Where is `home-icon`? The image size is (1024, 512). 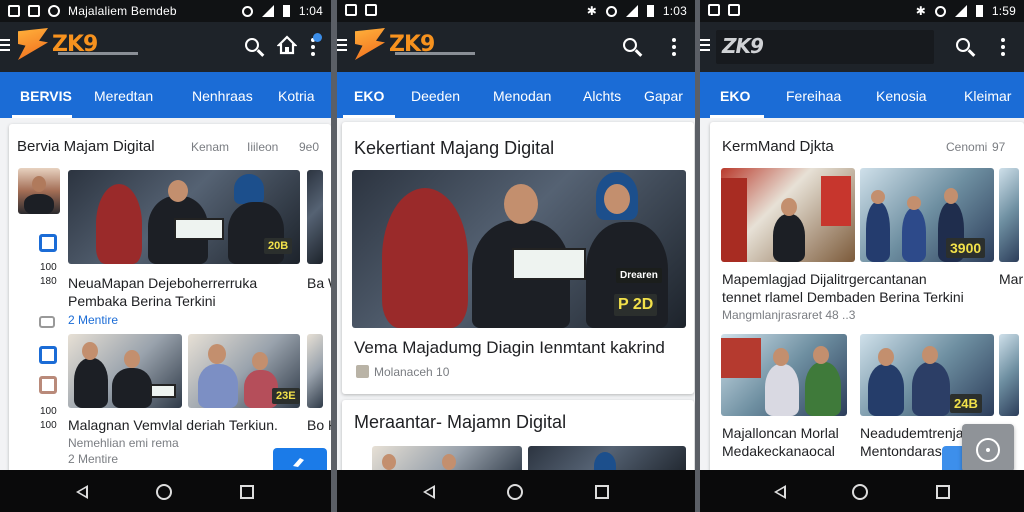 home-icon is located at coordinates (287, 46).